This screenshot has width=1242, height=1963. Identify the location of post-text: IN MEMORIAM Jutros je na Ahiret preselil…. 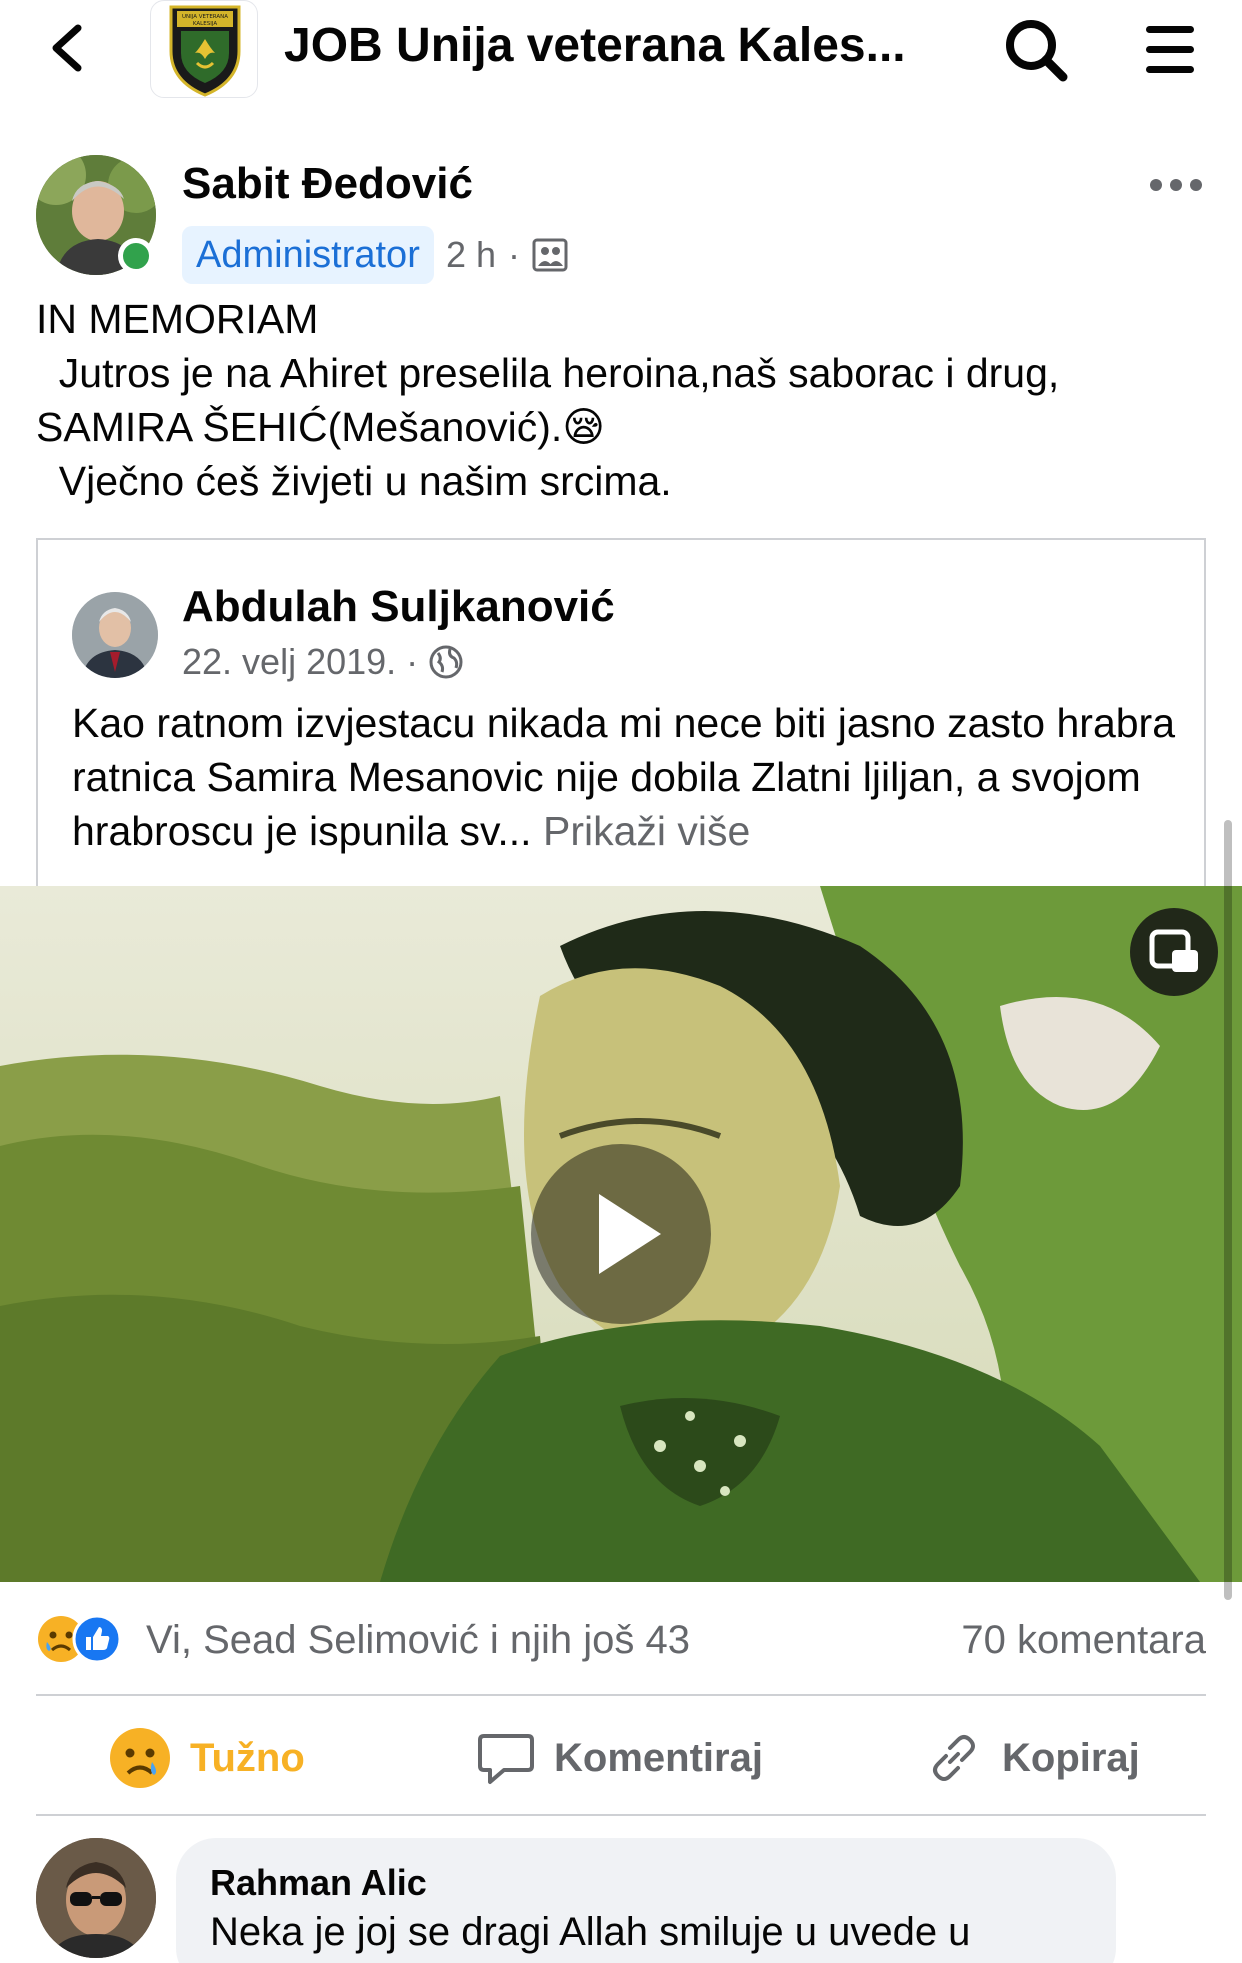
(626, 400).